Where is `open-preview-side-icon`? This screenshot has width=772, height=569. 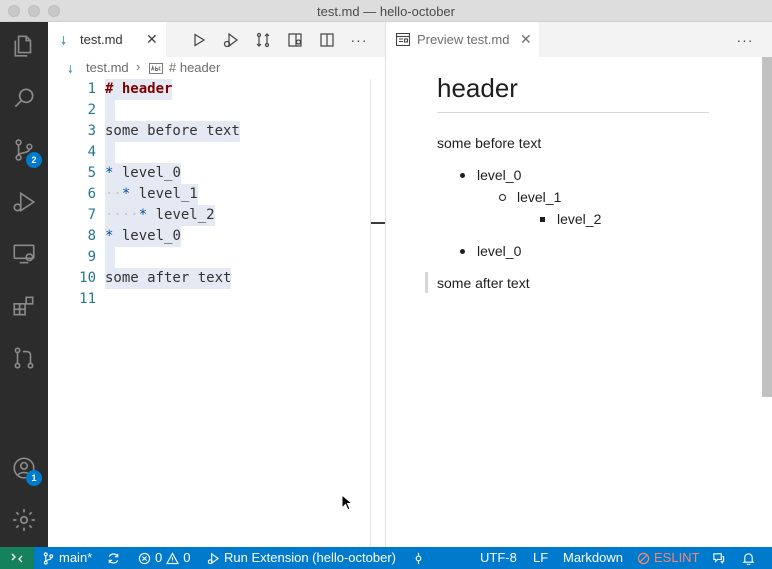 open-preview-side-icon is located at coordinates (295, 40).